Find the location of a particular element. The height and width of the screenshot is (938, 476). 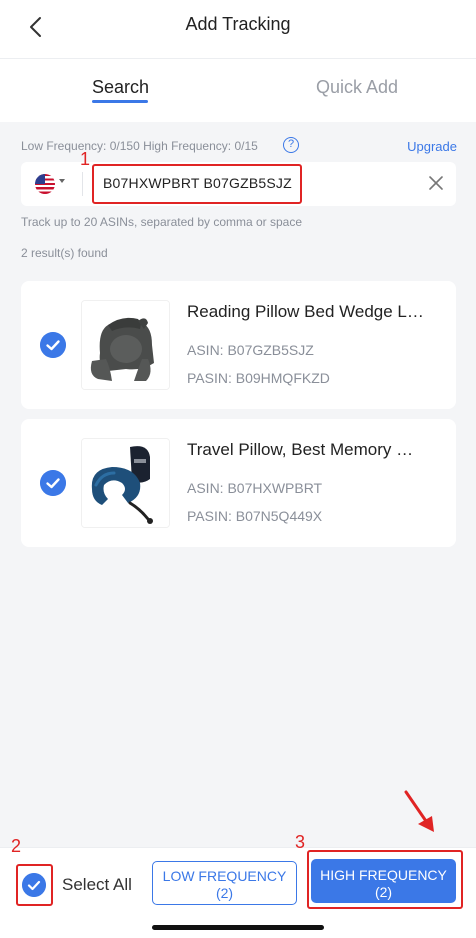

tab-bar: Search Quick Add is located at coordinates (238, 90).